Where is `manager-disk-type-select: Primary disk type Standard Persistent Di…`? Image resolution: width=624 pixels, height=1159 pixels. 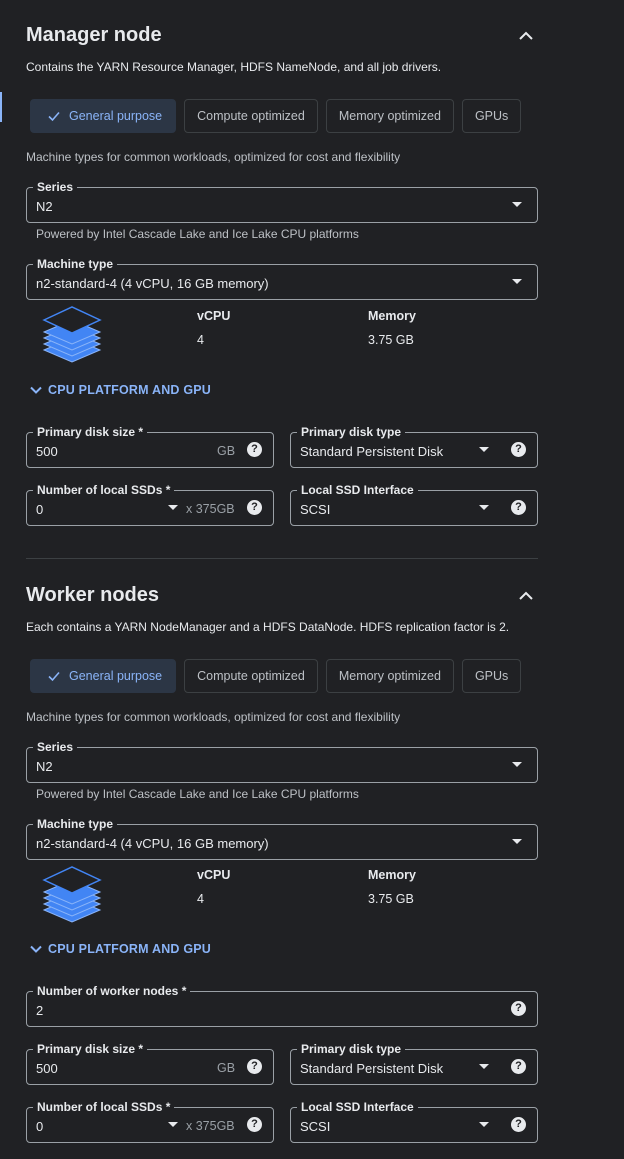
manager-disk-type-select: Primary disk type Standard Persistent Di… is located at coordinates (414, 446).